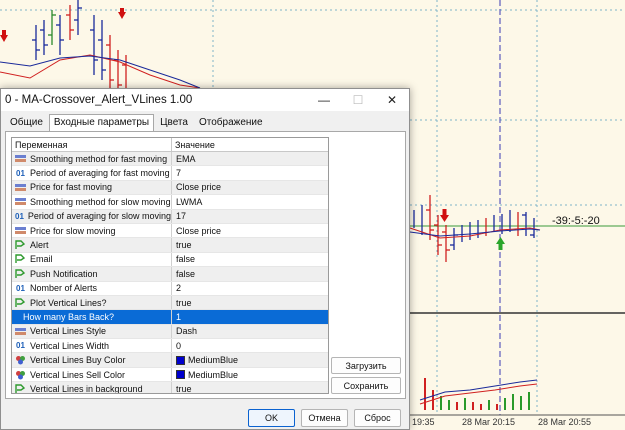 Image resolution: width=625 pixels, height=430 pixels. What do you see at coordinates (271, 418) in the screenshot?
I see `ok-button: OK` at bounding box center [271, 418].